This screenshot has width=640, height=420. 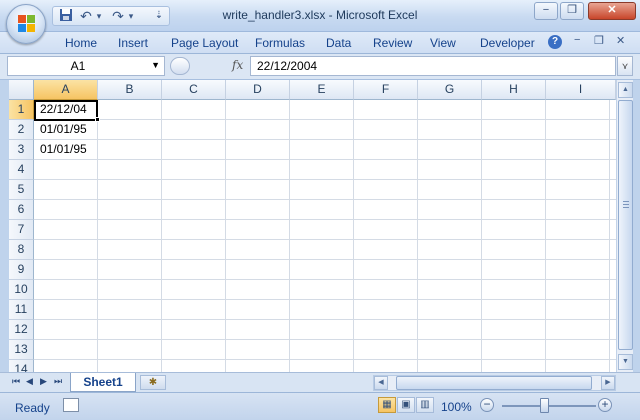 I want to click on record-macro-icon, so click(x=71, y=405).